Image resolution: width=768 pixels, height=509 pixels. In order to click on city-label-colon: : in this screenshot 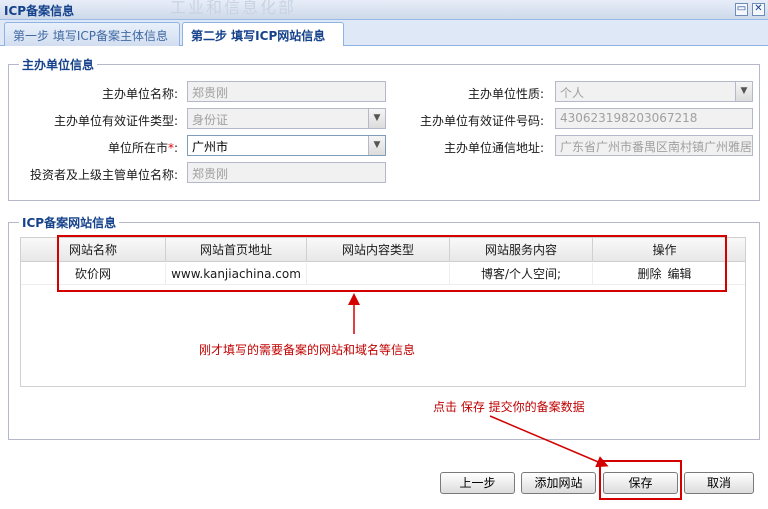, I will do `click(175, 148)`.